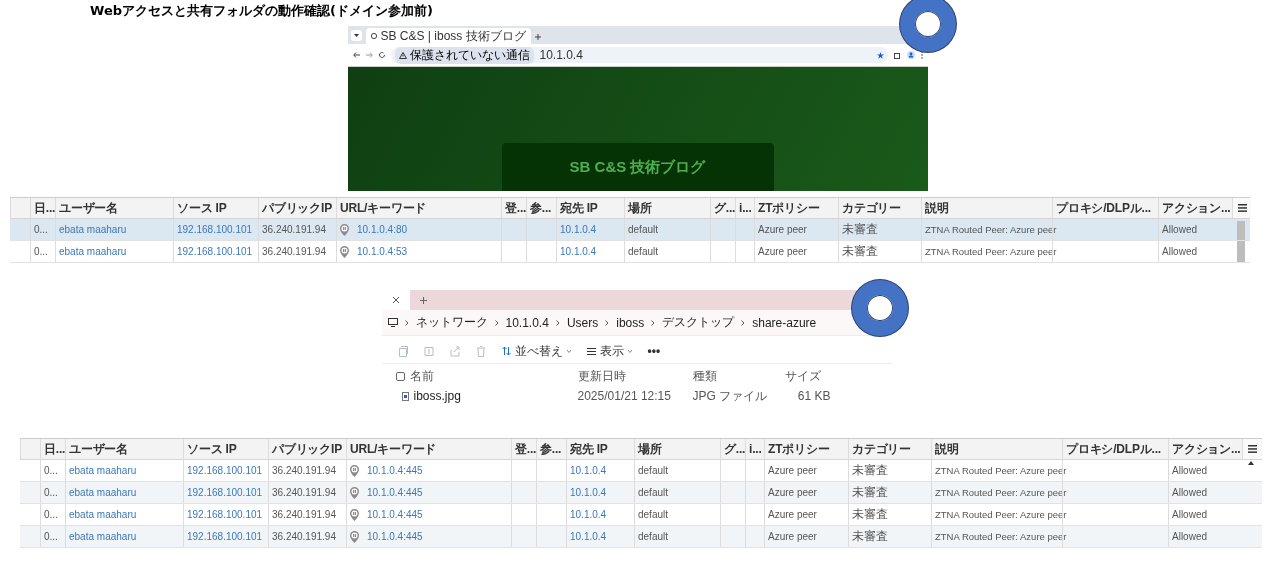  I want to click on breadcrumb-item: 10.1.0.4, so click(527, 322).